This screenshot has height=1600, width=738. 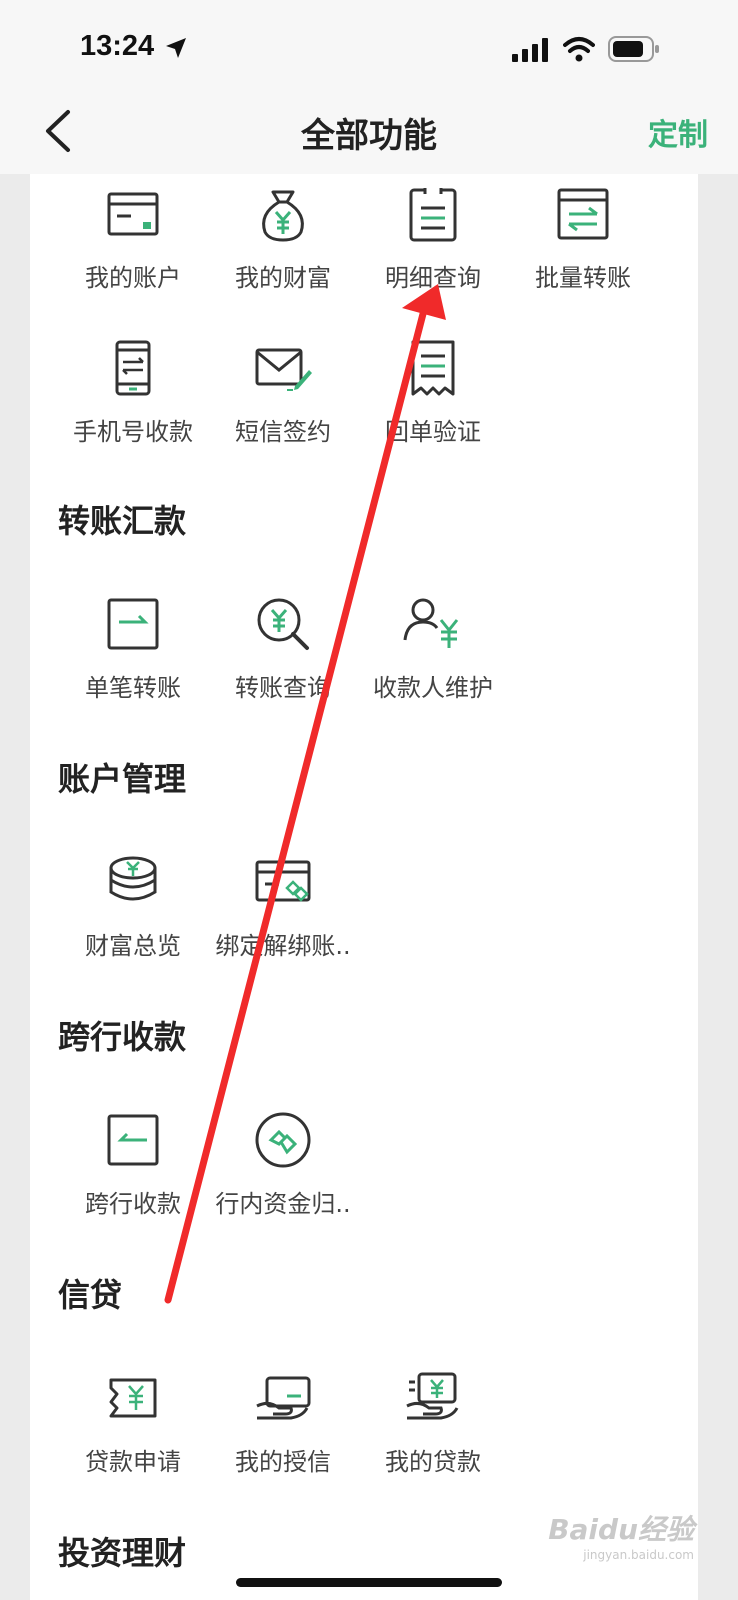 I want to click on watermark-brand: Baidu经验, so click(x=621, y=1529).